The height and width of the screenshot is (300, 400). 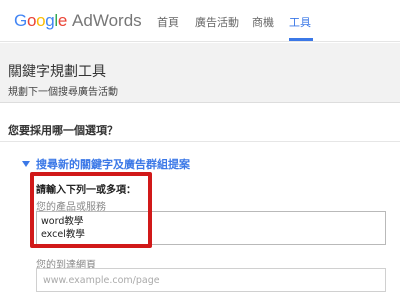 What do you see at coordinates (168, 22) in the screenshot?
I see `nav-tab-home: 首頁` at bounding box center [168, 22].